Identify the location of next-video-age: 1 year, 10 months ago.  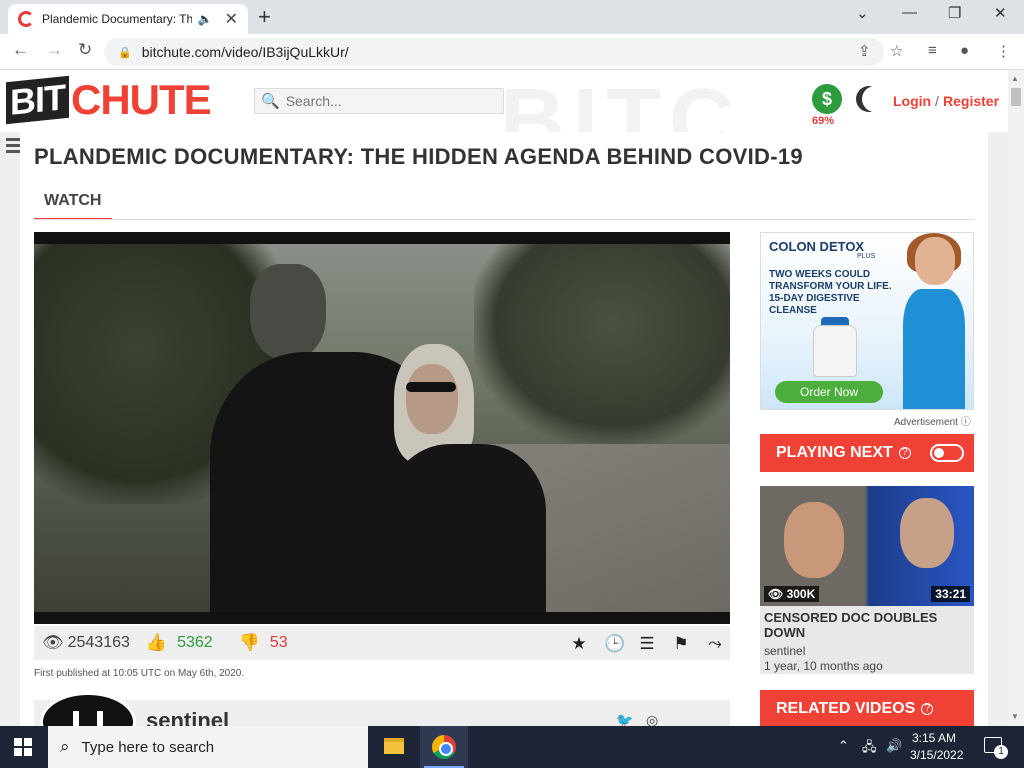
(823, 666).